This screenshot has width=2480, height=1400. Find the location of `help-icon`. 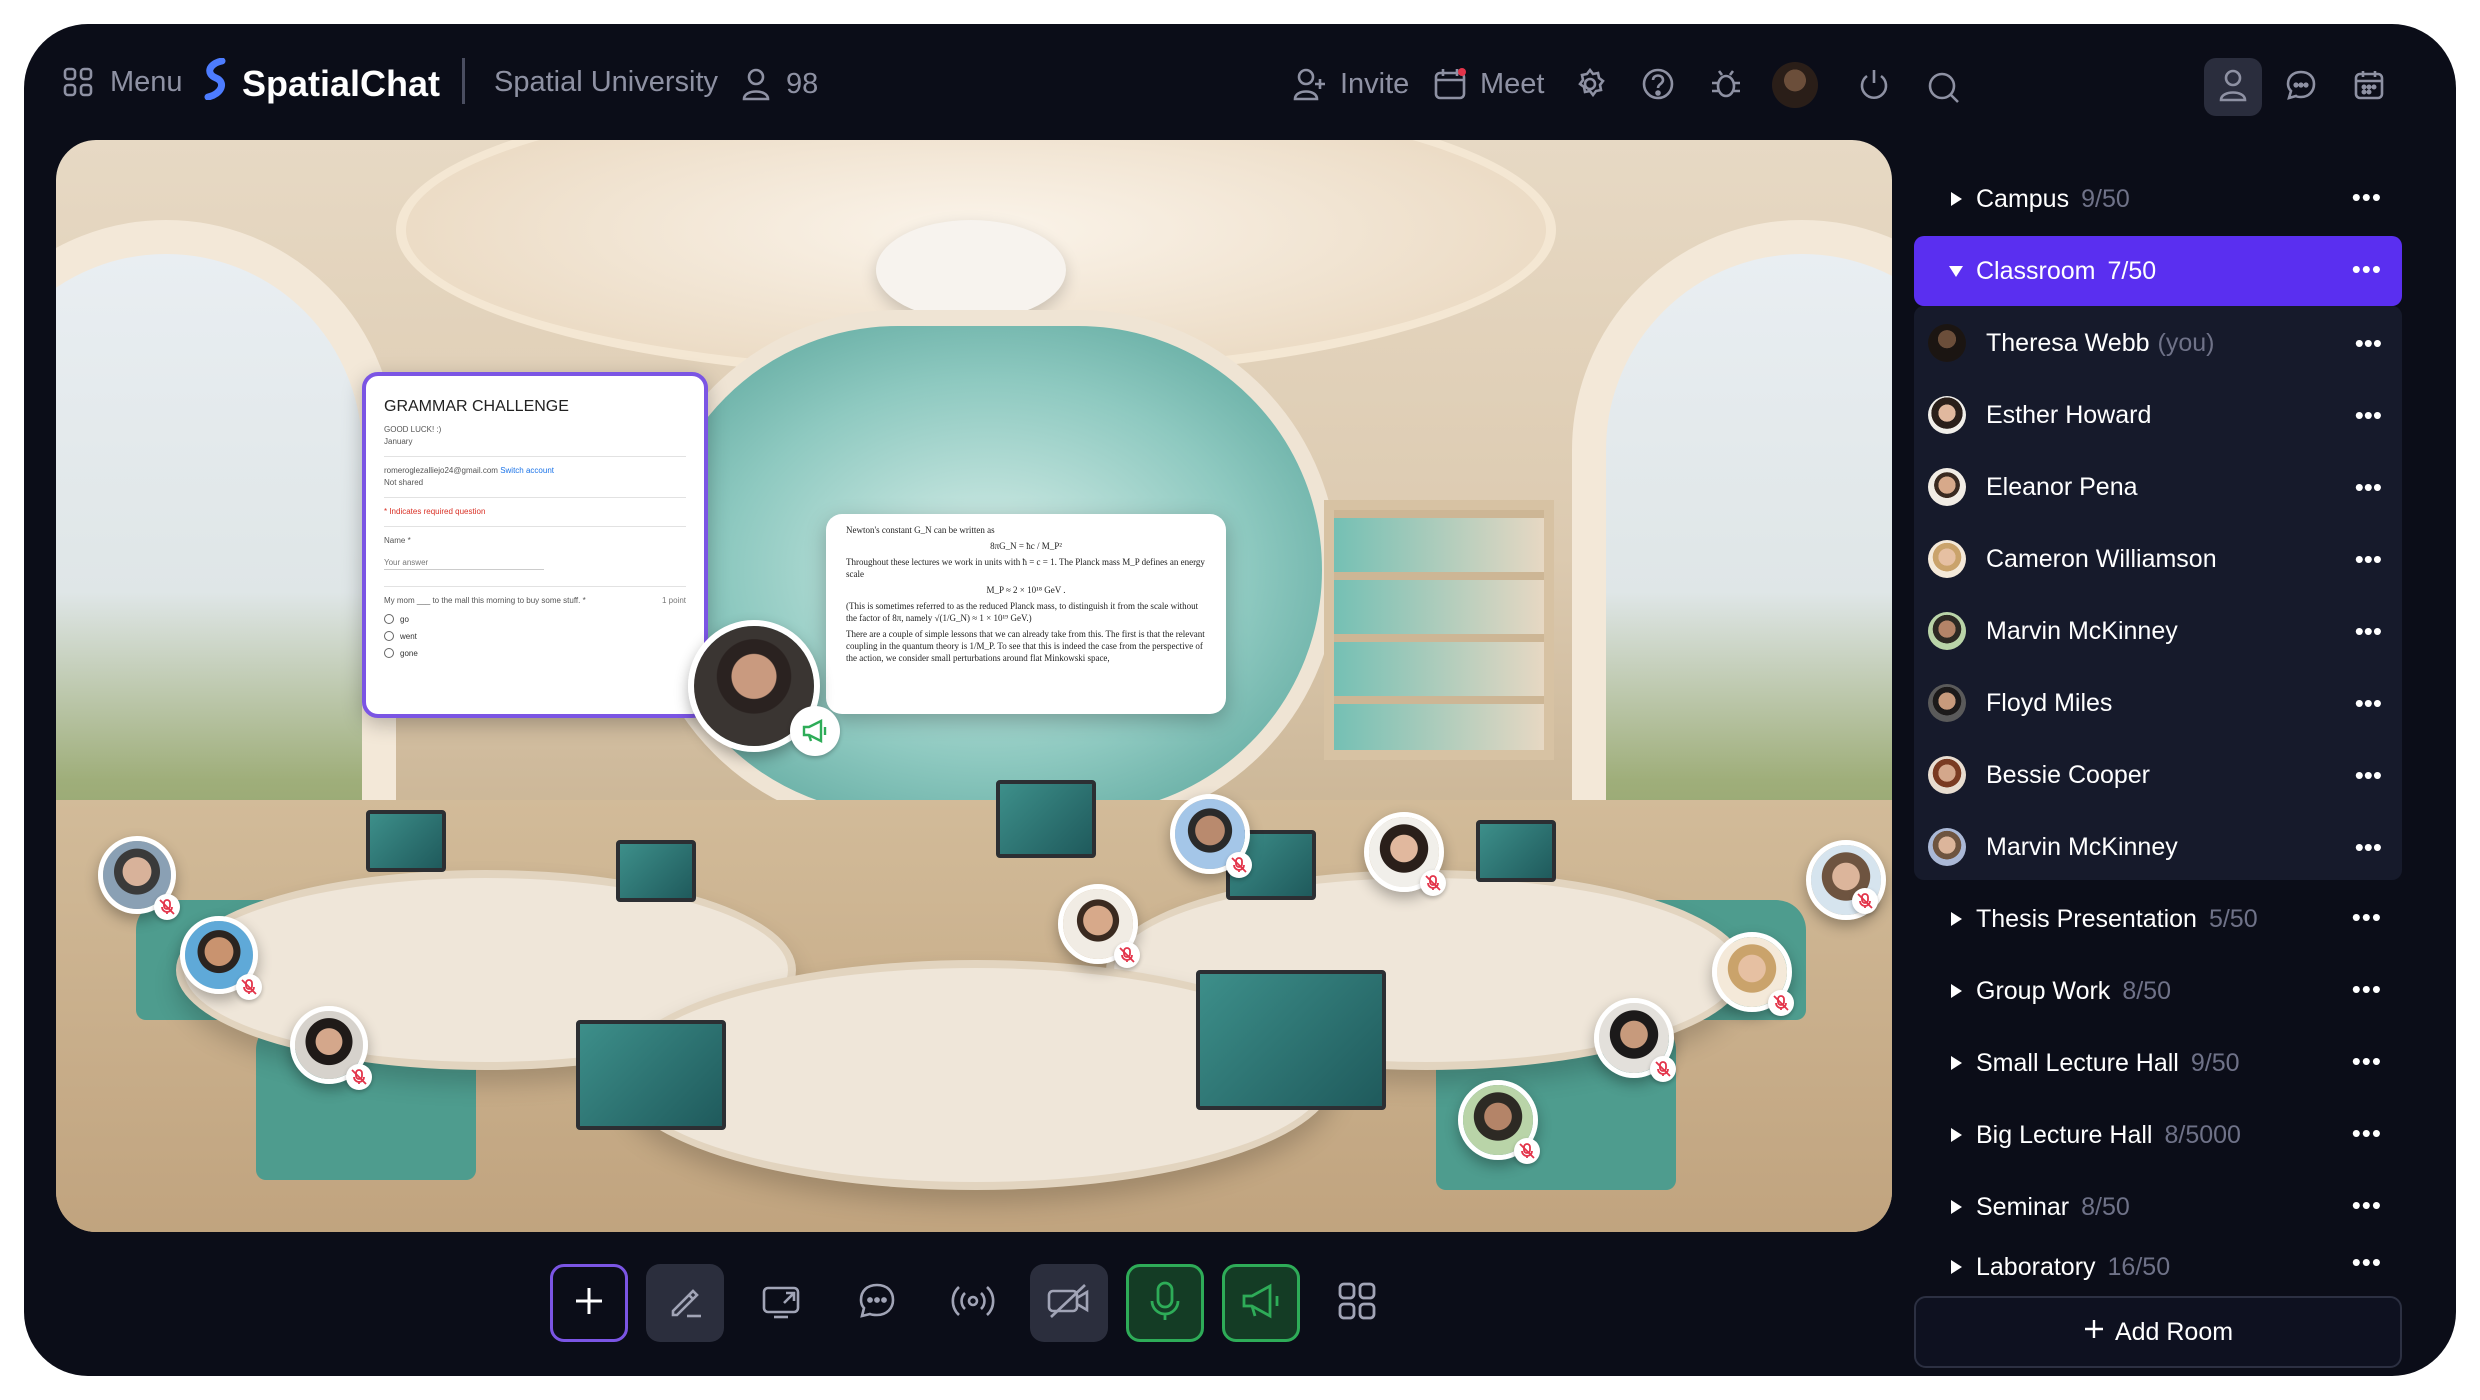

help-icon is located at coordinates (1658, 84).